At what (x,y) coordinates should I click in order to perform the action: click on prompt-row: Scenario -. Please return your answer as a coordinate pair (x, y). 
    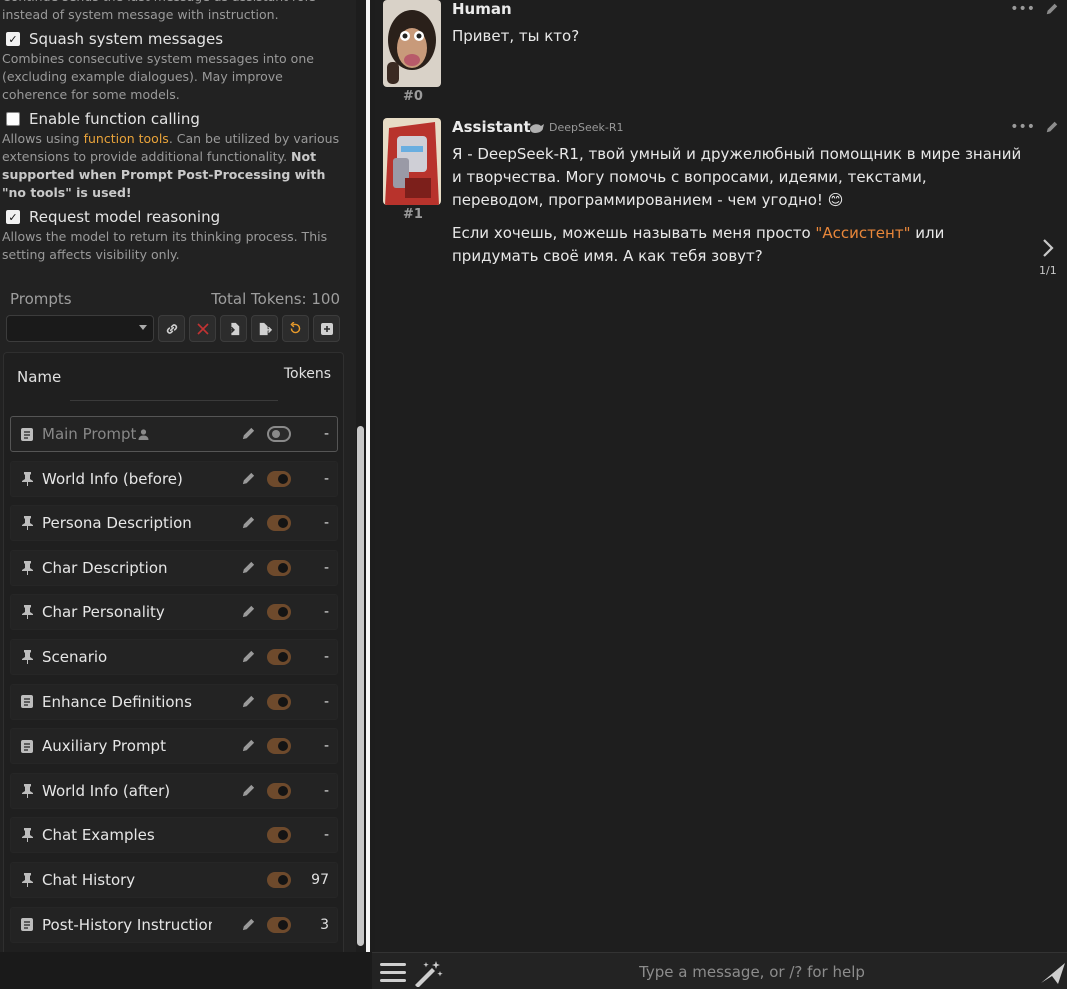
    Looking at the image, I should click on (174, 657).